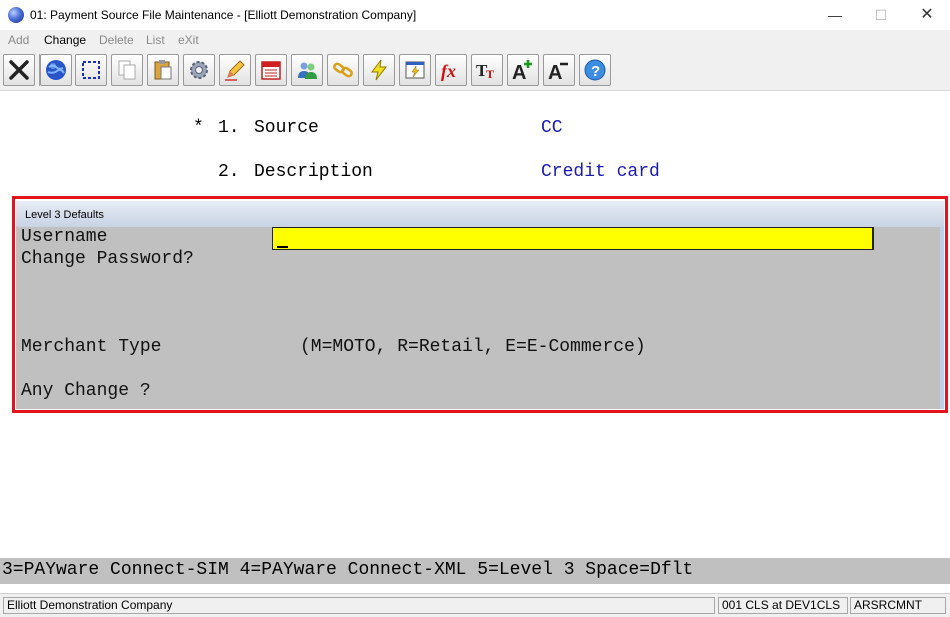  What do you see at coordinates (573, 238) in the screenshot?
I see `username-input` at bounding box center [573, 238].